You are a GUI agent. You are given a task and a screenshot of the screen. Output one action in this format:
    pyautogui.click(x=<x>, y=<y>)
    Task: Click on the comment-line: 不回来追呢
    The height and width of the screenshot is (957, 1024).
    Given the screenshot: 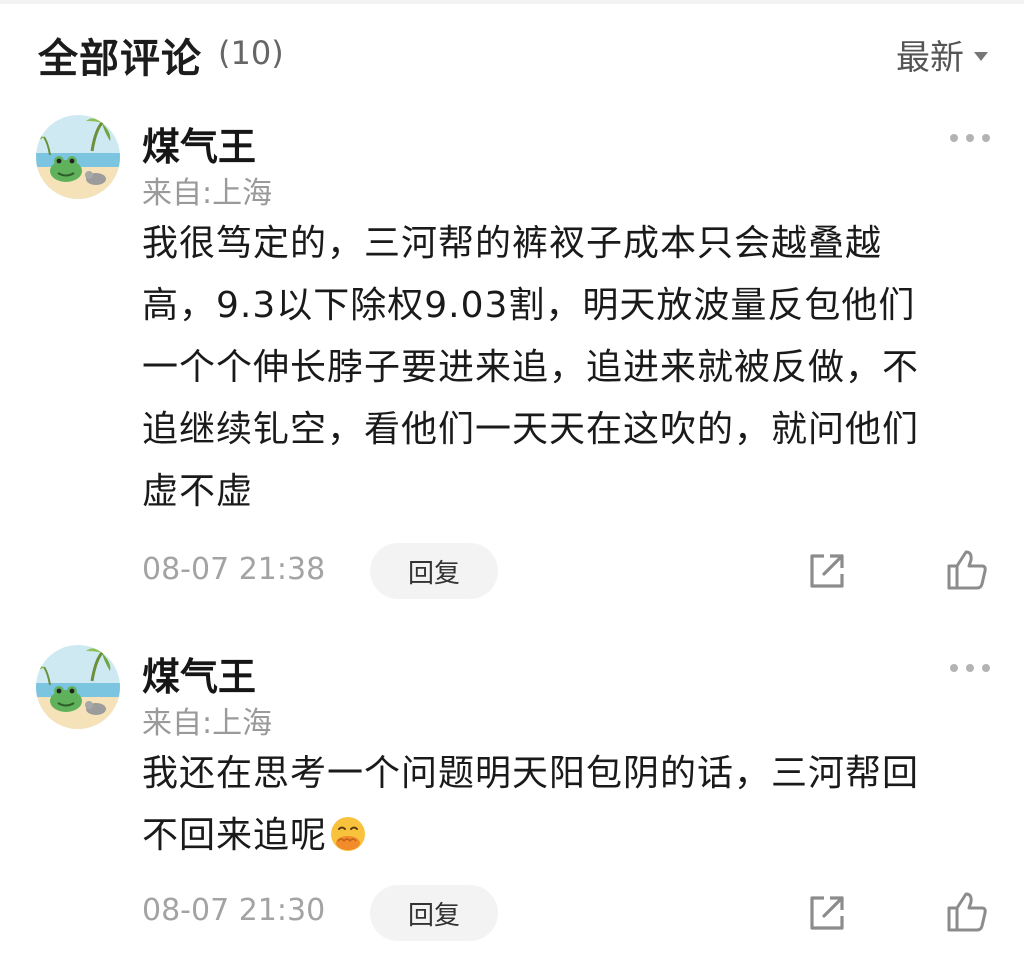 What is the action you would take?
    pyautogui.click(x=567, y=836)
    